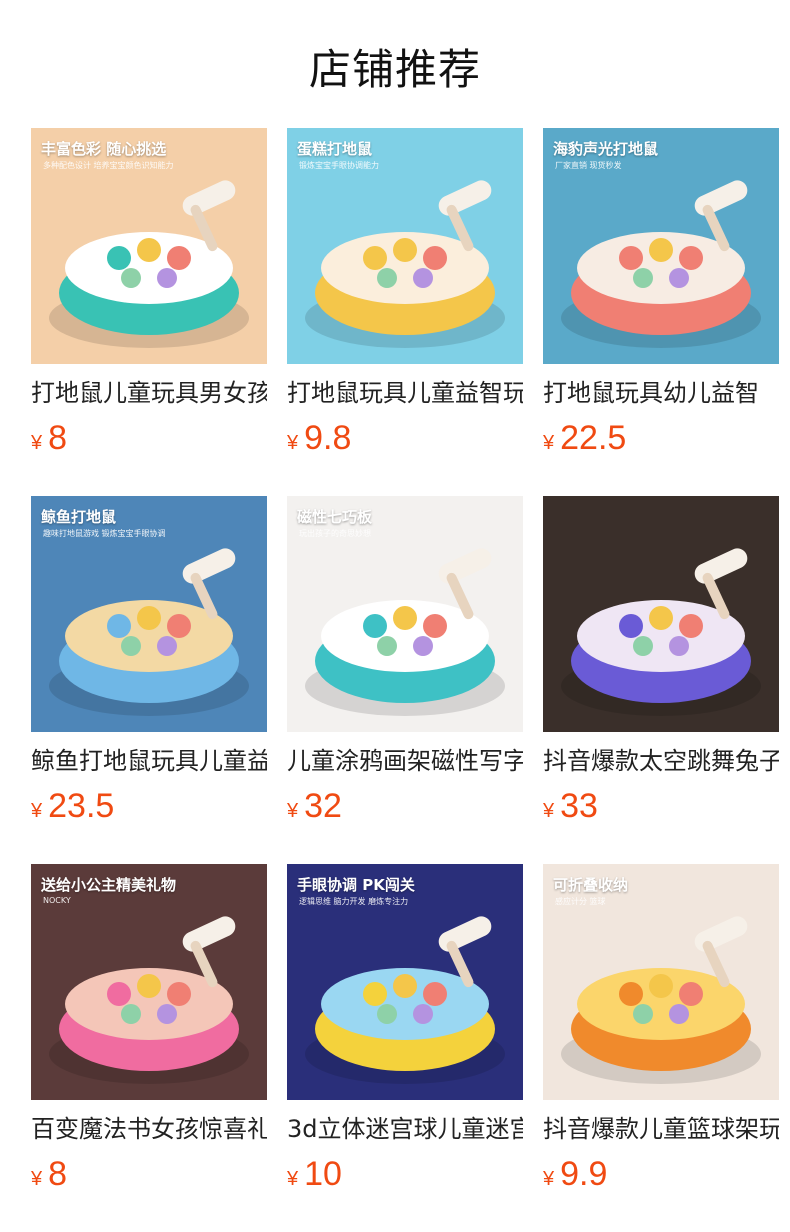 The height and width of the screenshot is (1232, 790). I want to click on product-name: 儿童涂鸦画架磁性写字板, so click(405, 761).